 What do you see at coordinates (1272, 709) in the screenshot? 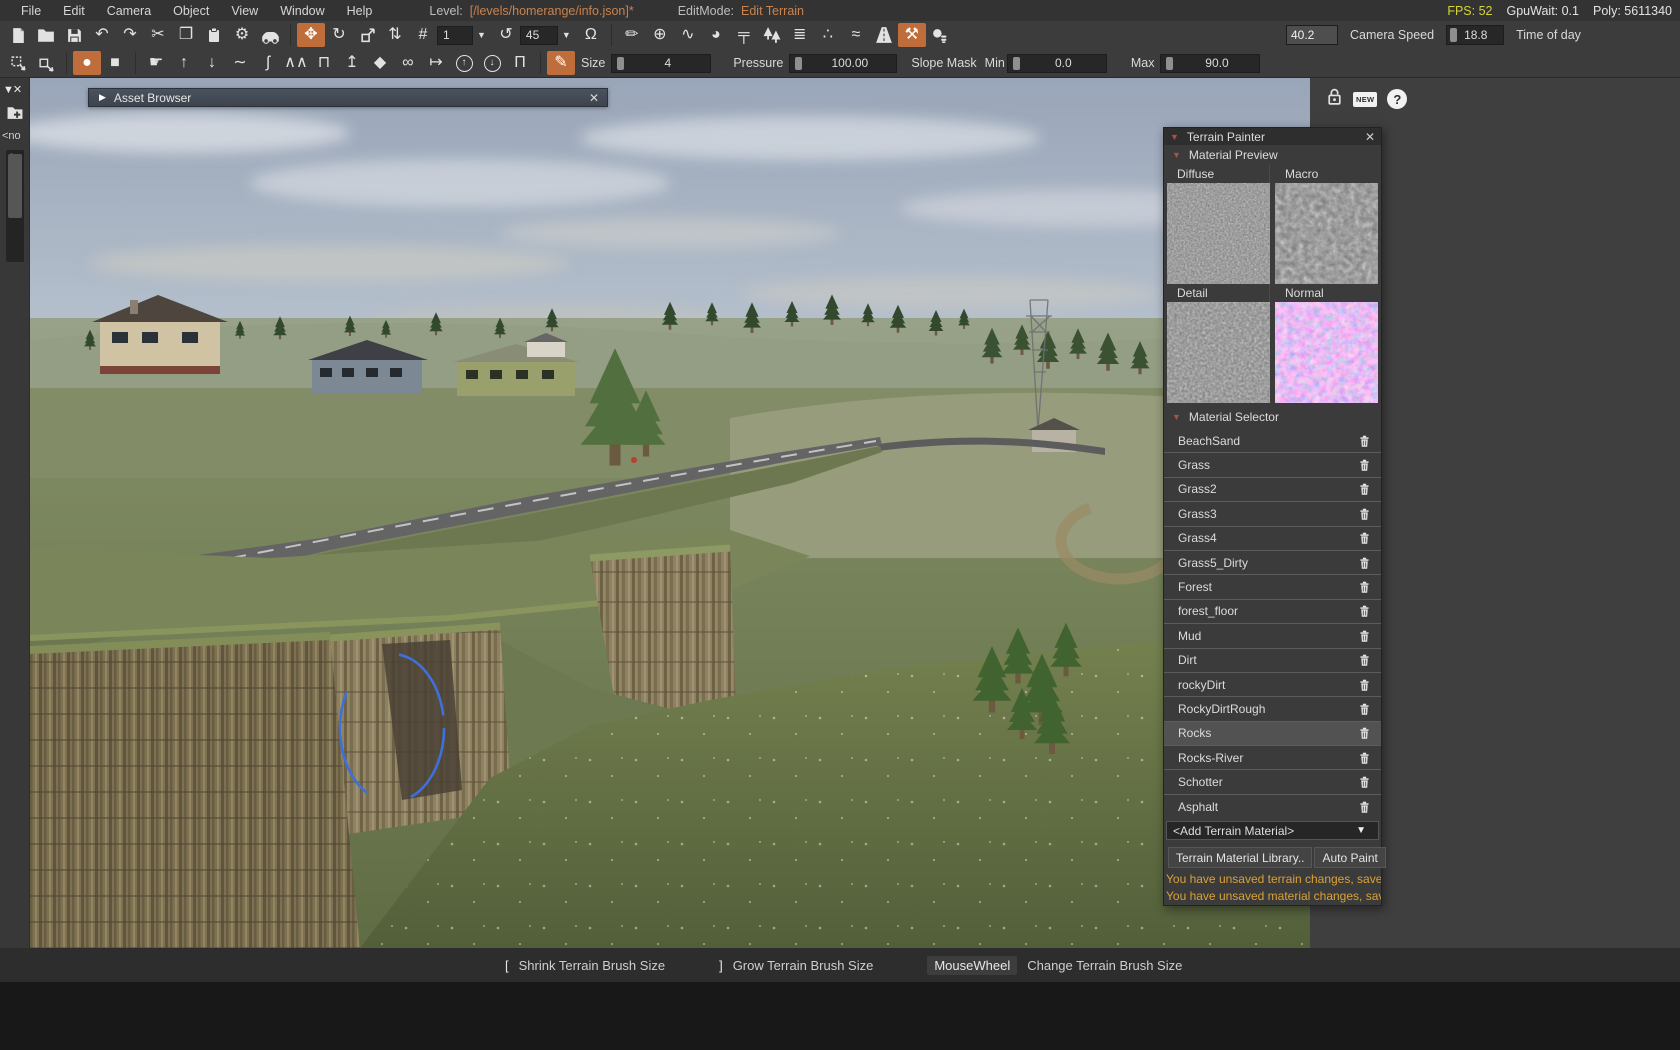
I see `material-row: RockyDirtRough` at bounding box center [1272, 709].